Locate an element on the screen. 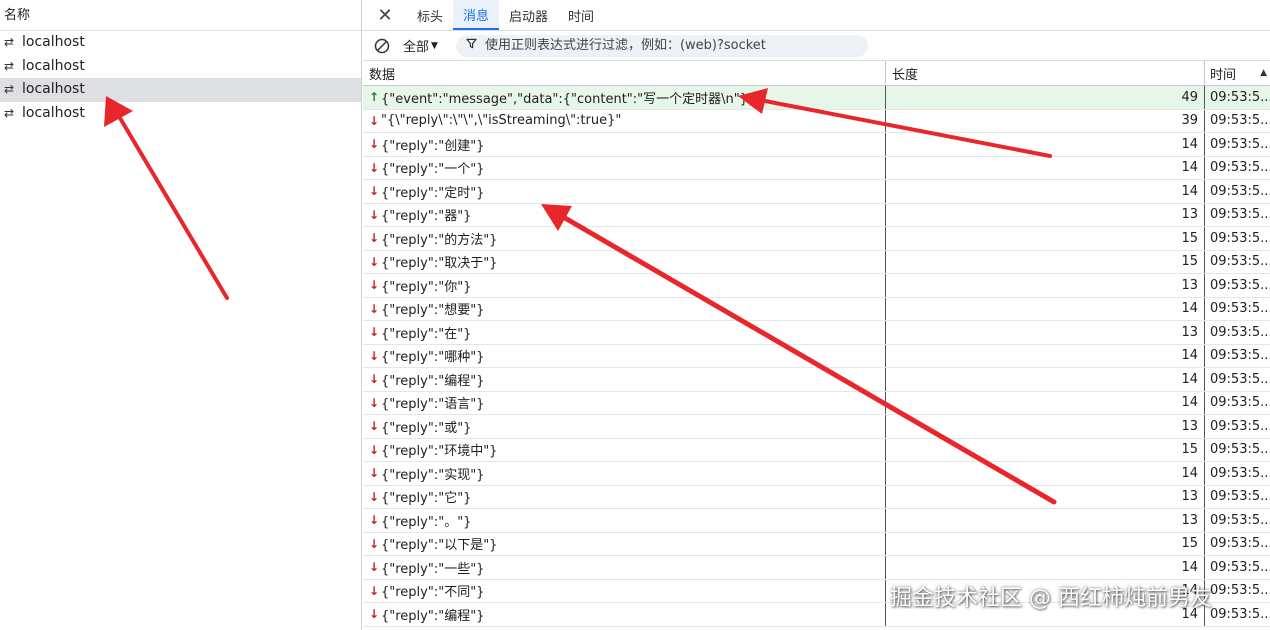 This screenshot has height=630, width=1270. block-icon is located at coordinates (382, 46).